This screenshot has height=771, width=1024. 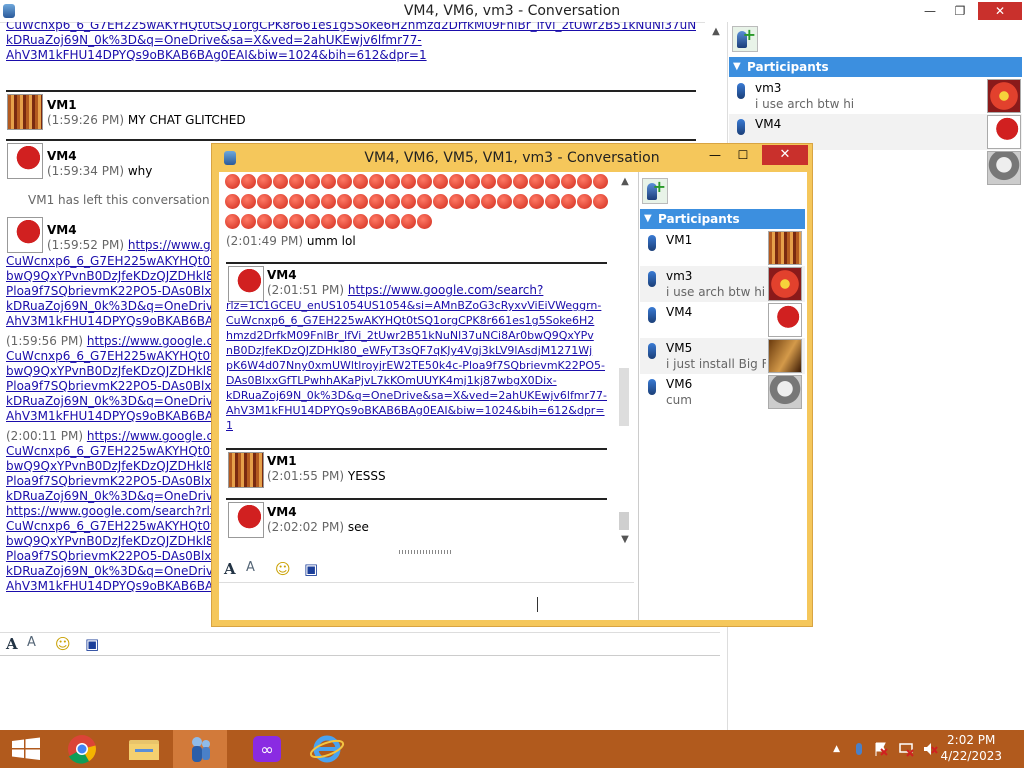 I want to click on message-sender: VM4, so click(x=62, y=156).